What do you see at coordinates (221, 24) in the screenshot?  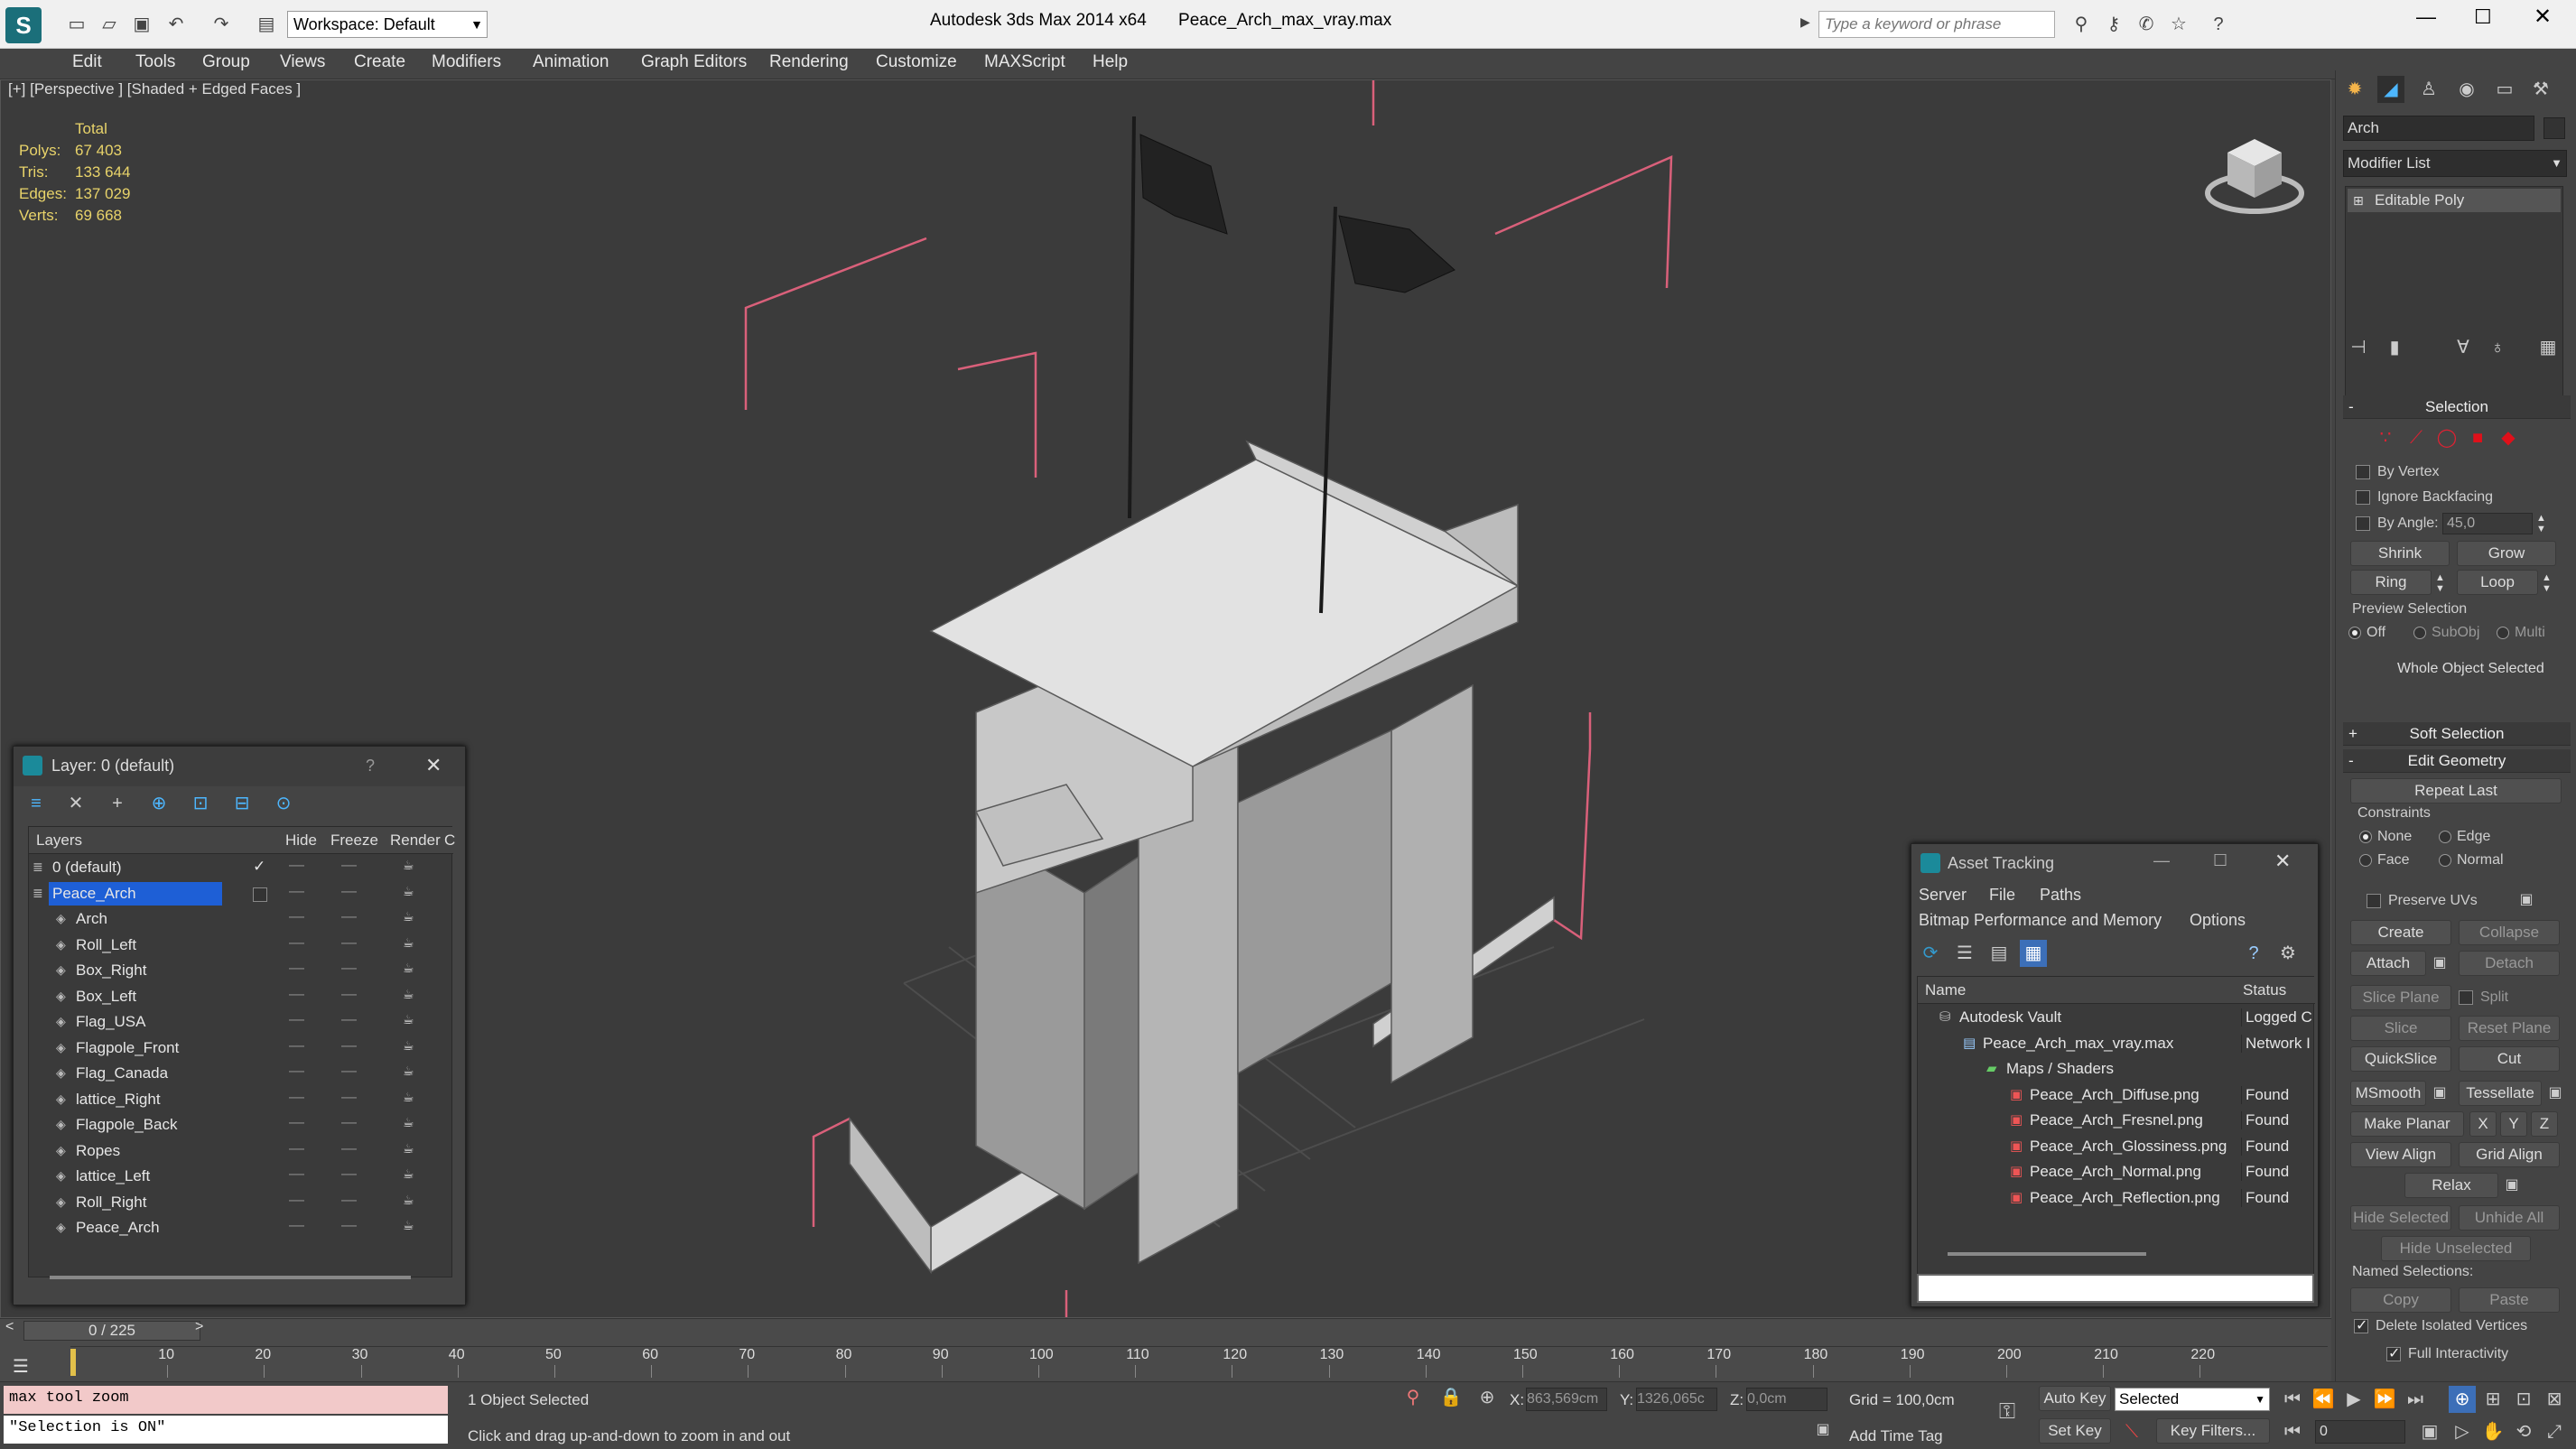 I see `redo-icon: ↷` at bounding box center [221, 24].